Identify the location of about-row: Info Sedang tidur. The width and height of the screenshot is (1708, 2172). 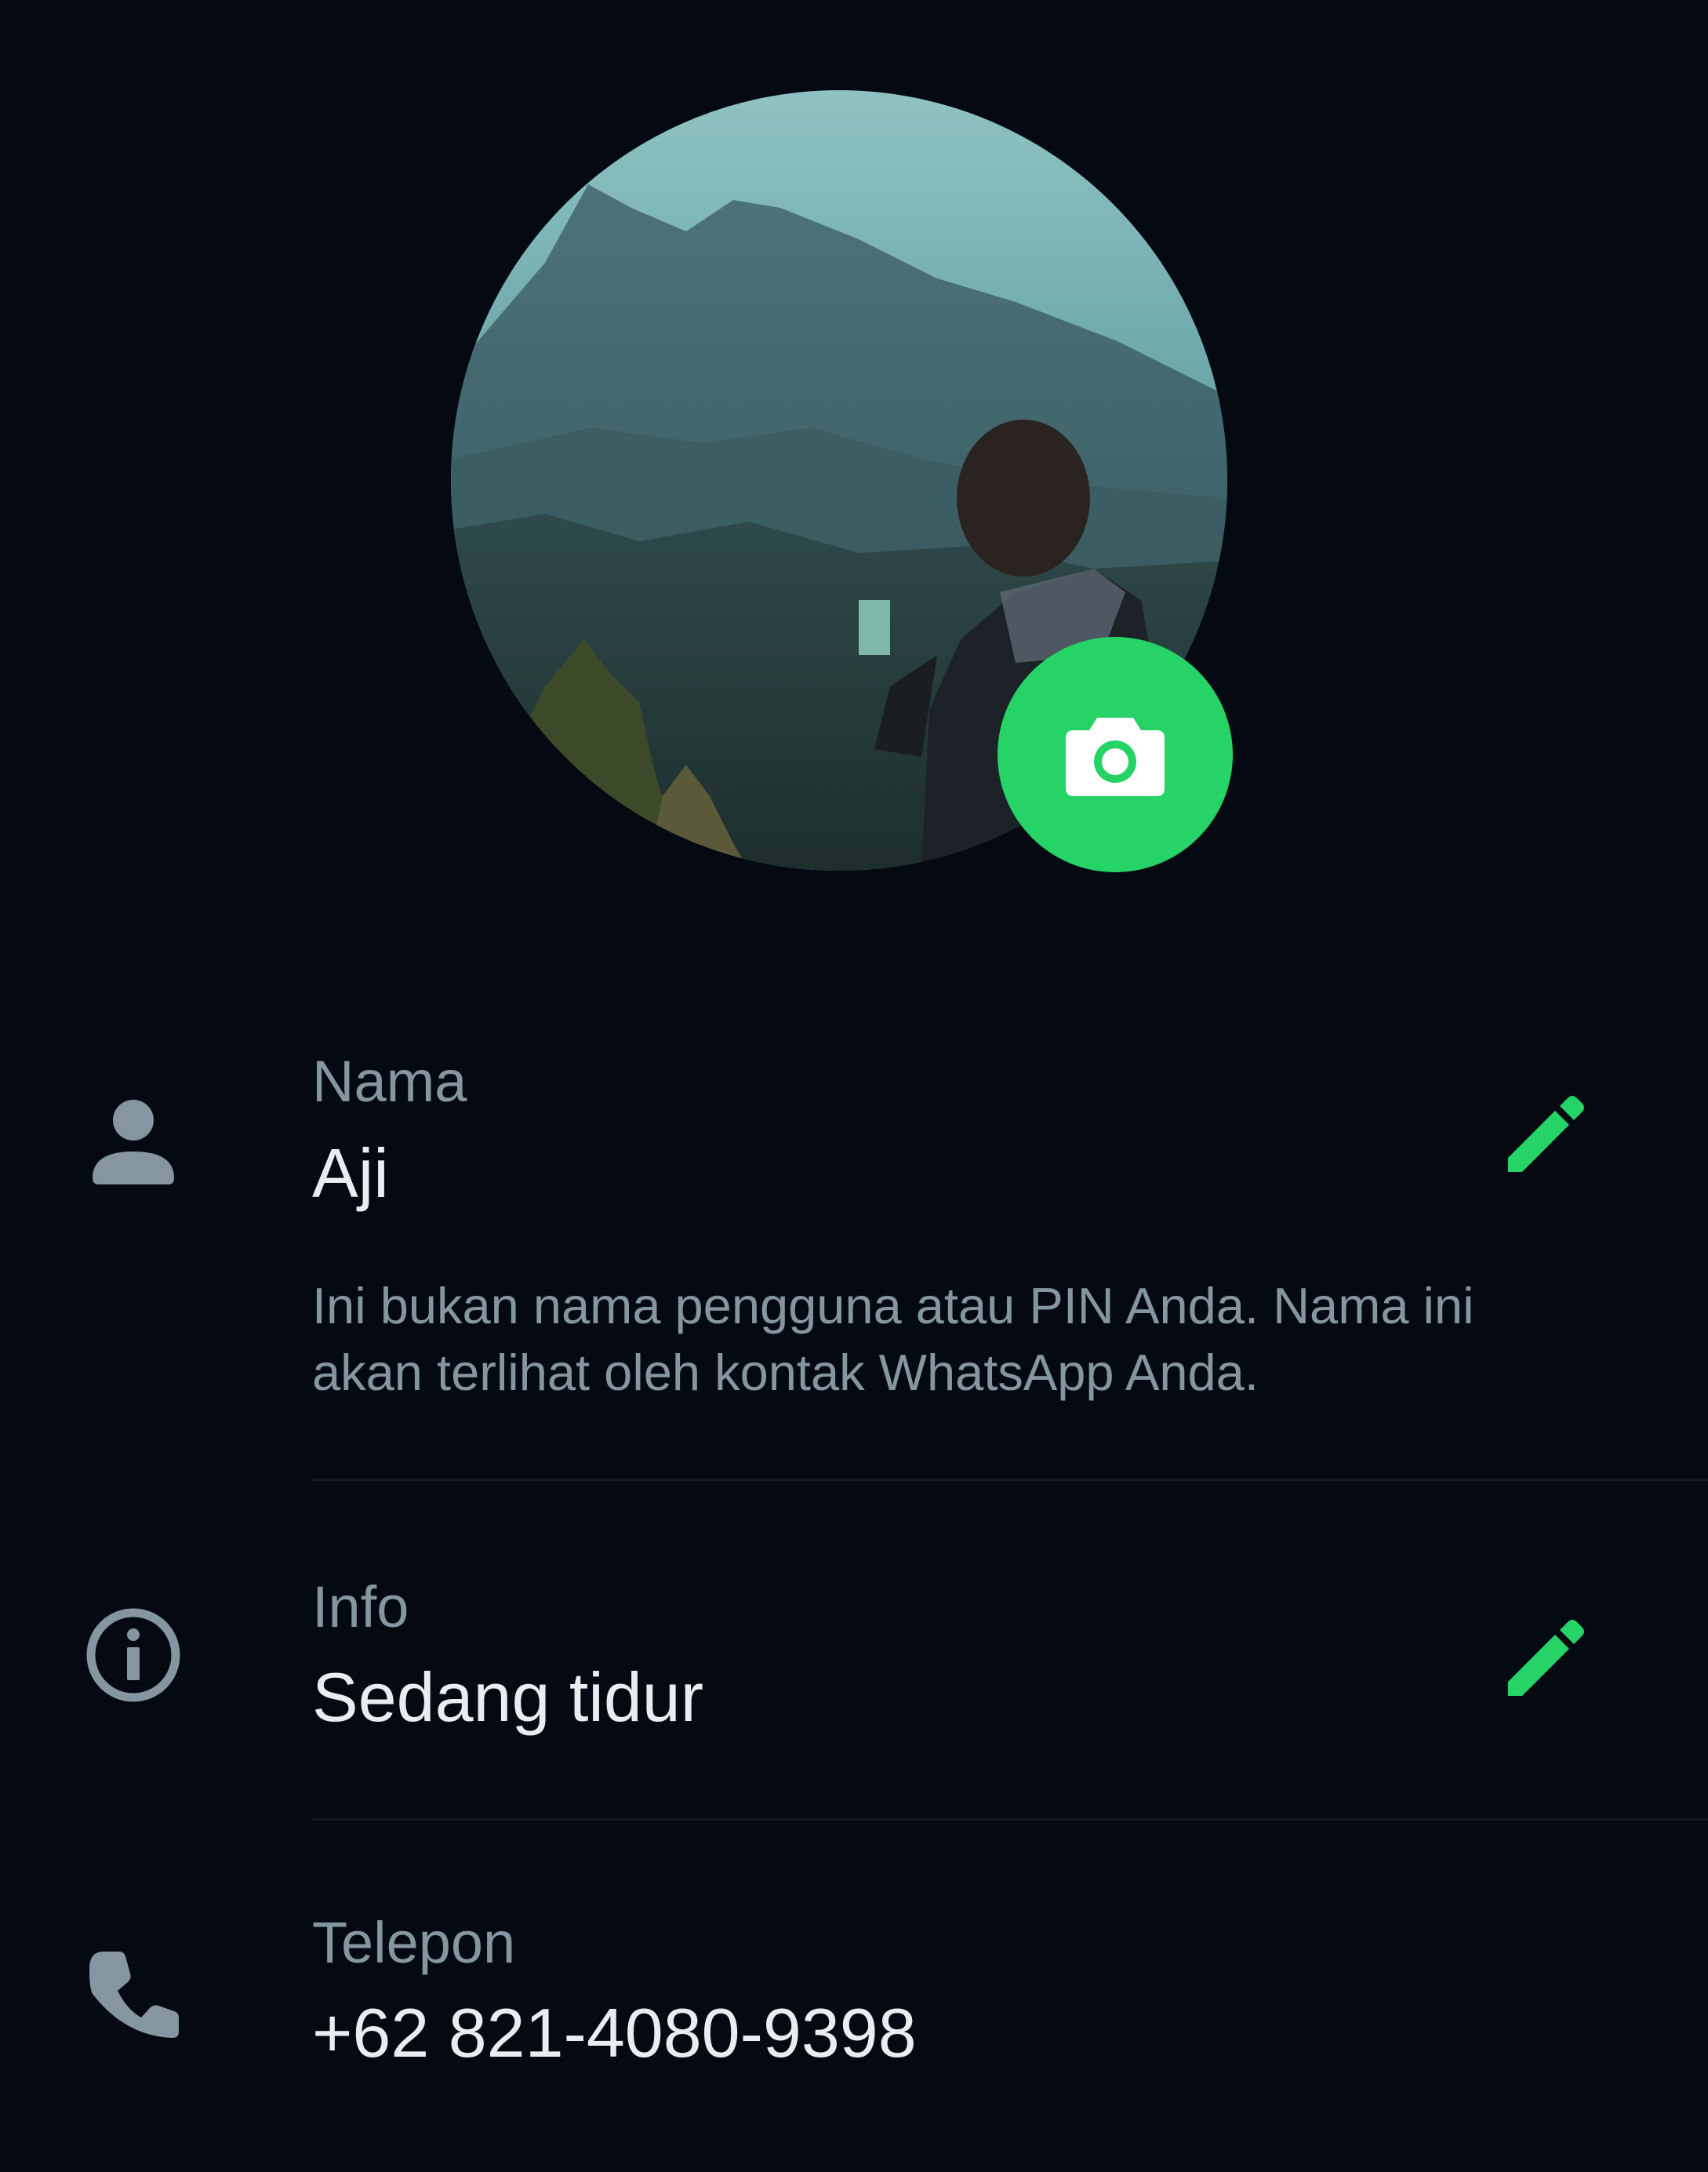
(854, 1663).